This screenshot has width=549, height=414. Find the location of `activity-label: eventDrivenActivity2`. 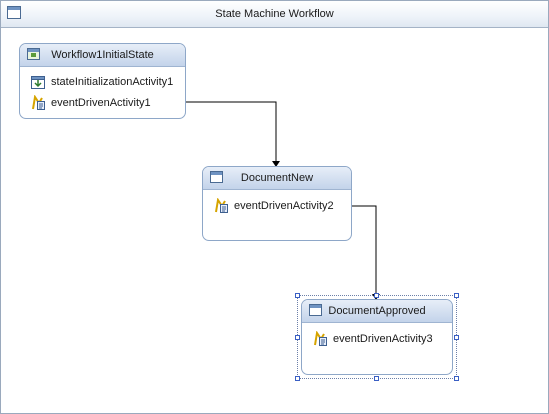

activity-label: eventDrivenActivity2 is located at coordinates (284, 206).